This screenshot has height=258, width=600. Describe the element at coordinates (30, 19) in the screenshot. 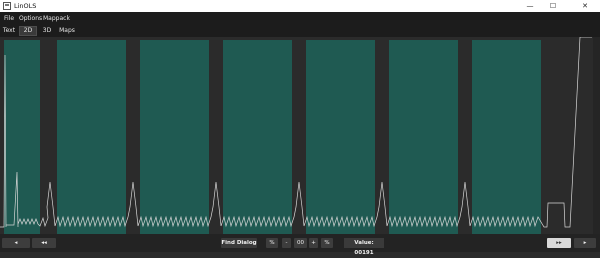

I see `menu-options: Options` at that location.